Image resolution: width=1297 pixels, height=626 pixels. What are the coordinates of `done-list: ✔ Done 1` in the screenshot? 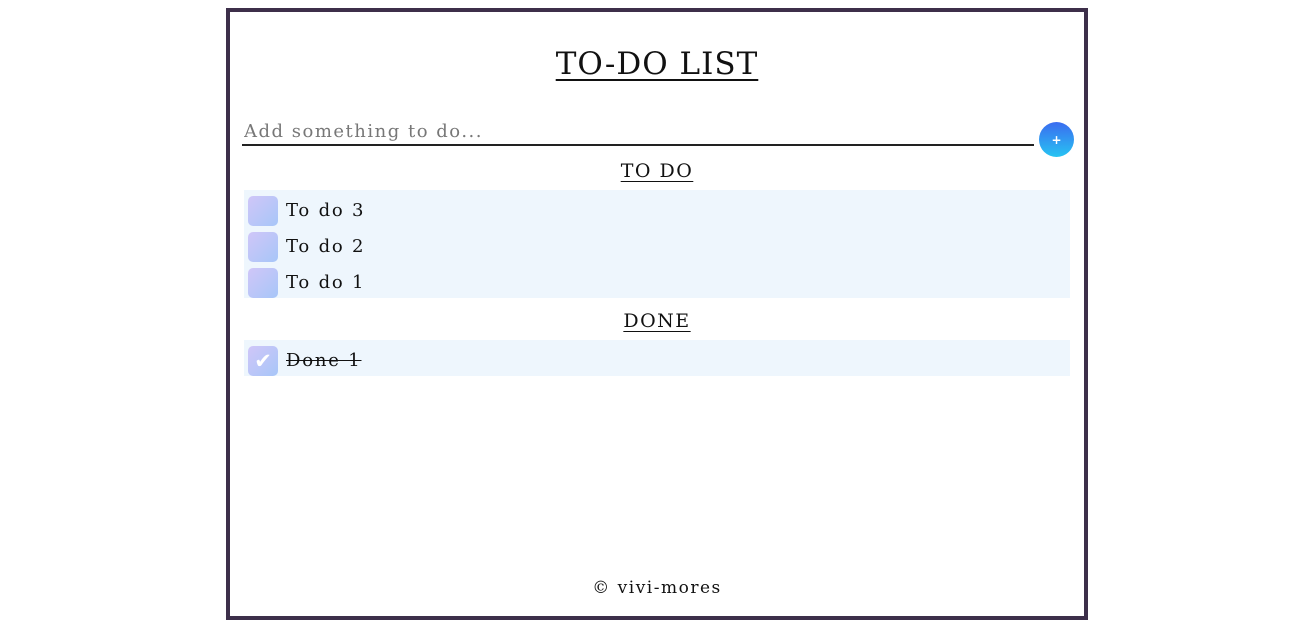 It's located at (657, 358).